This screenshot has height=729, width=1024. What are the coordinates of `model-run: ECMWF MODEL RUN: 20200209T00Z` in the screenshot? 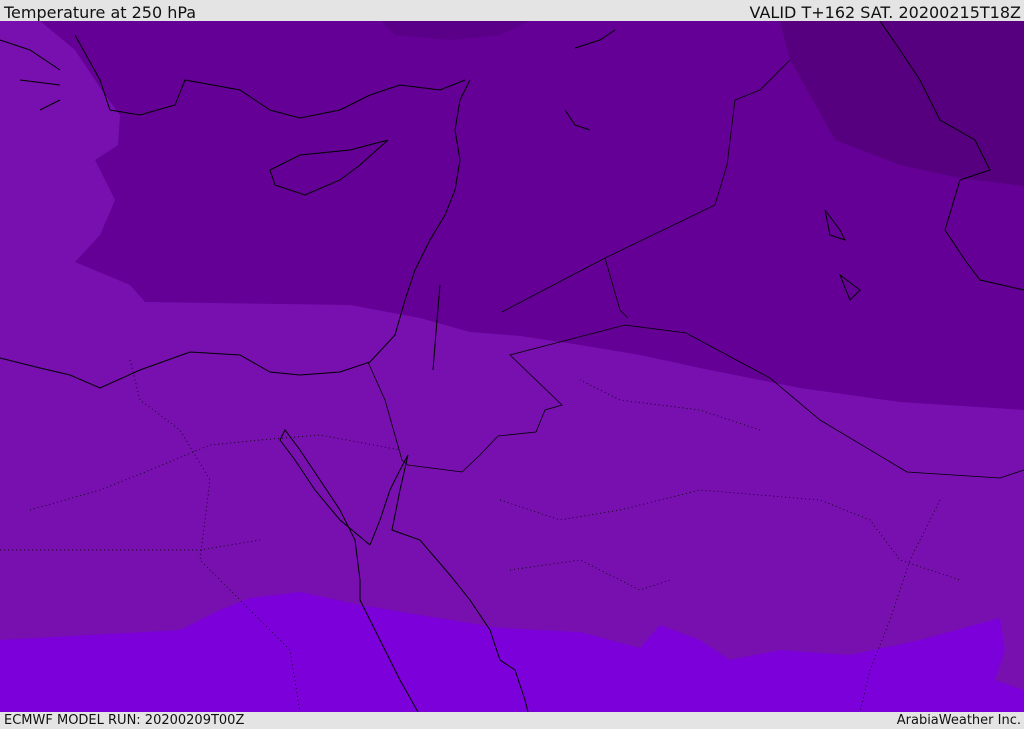 It's located at (124, 720).